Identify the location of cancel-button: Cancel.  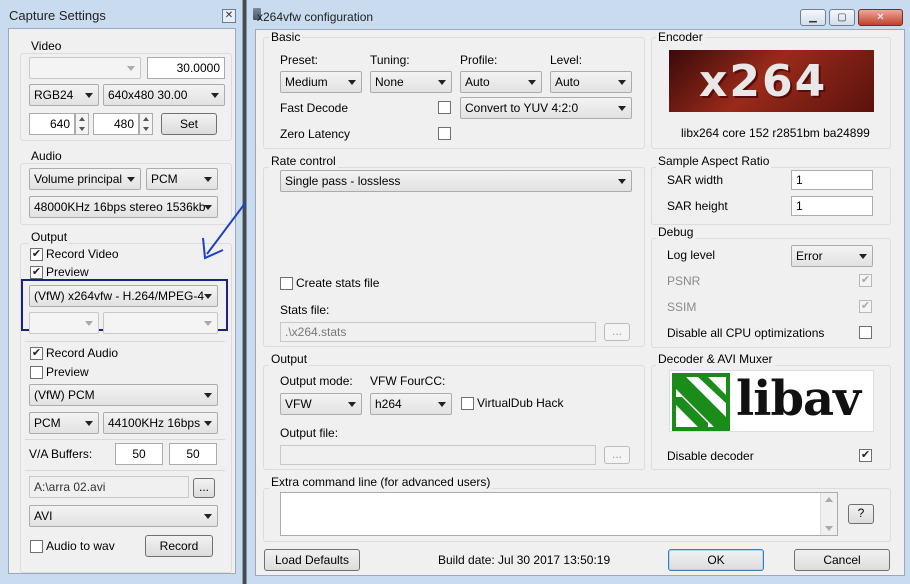
(842, 560).